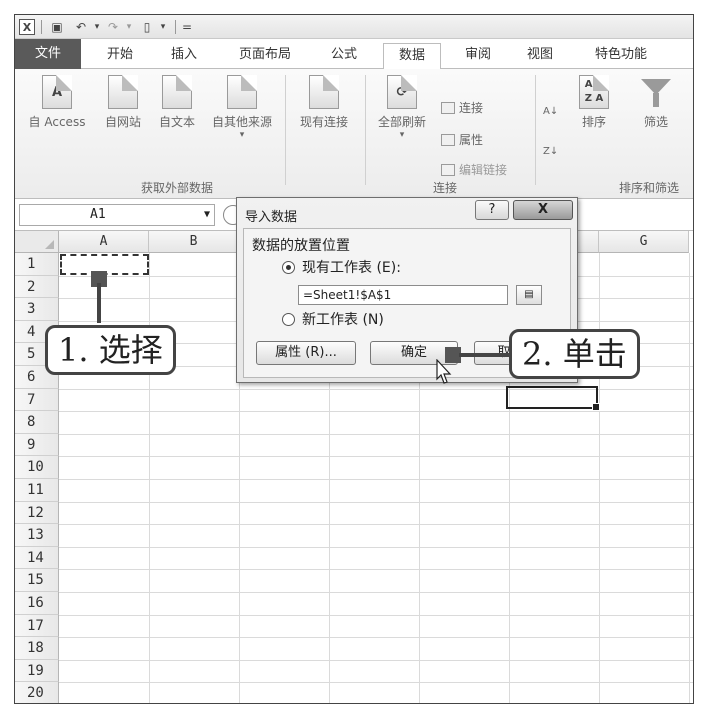  Describe the element at coordinates (241, 122) in the screenshot. I see `from-other-sources-label: 自其他来源` at that location.